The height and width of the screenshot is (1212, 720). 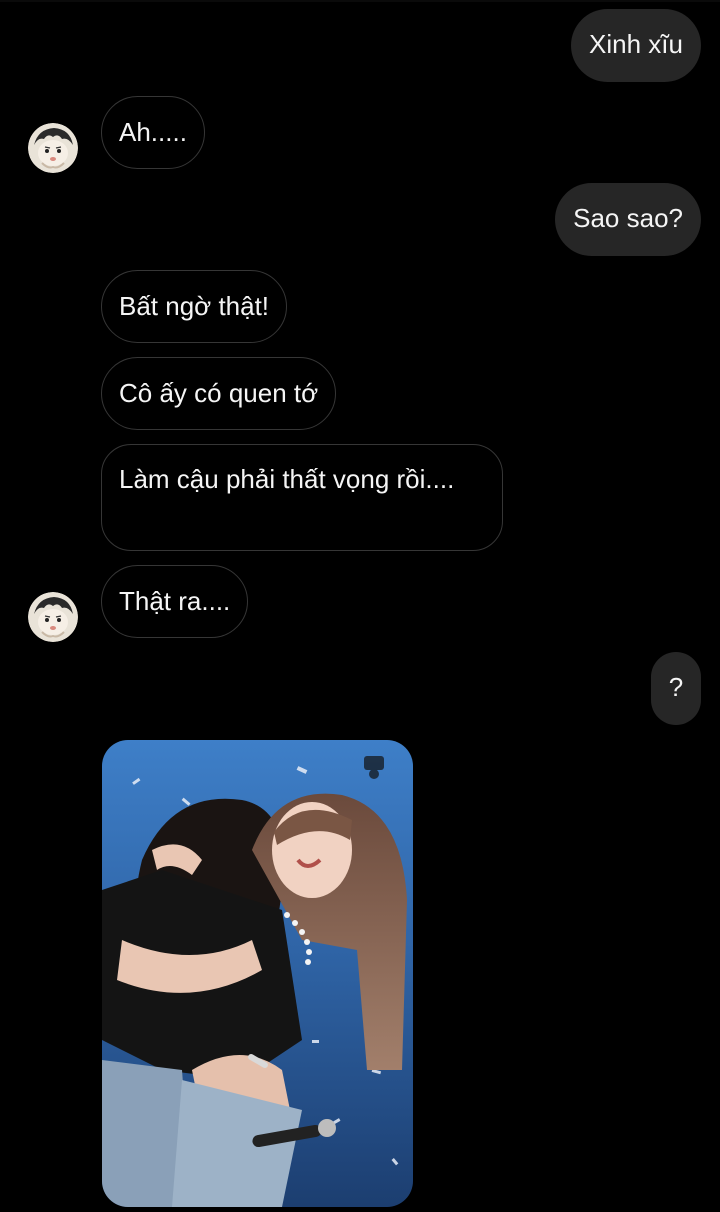 I want to click on message-bubble-sent: Xinh xĩu, so click(x=636, y=45).